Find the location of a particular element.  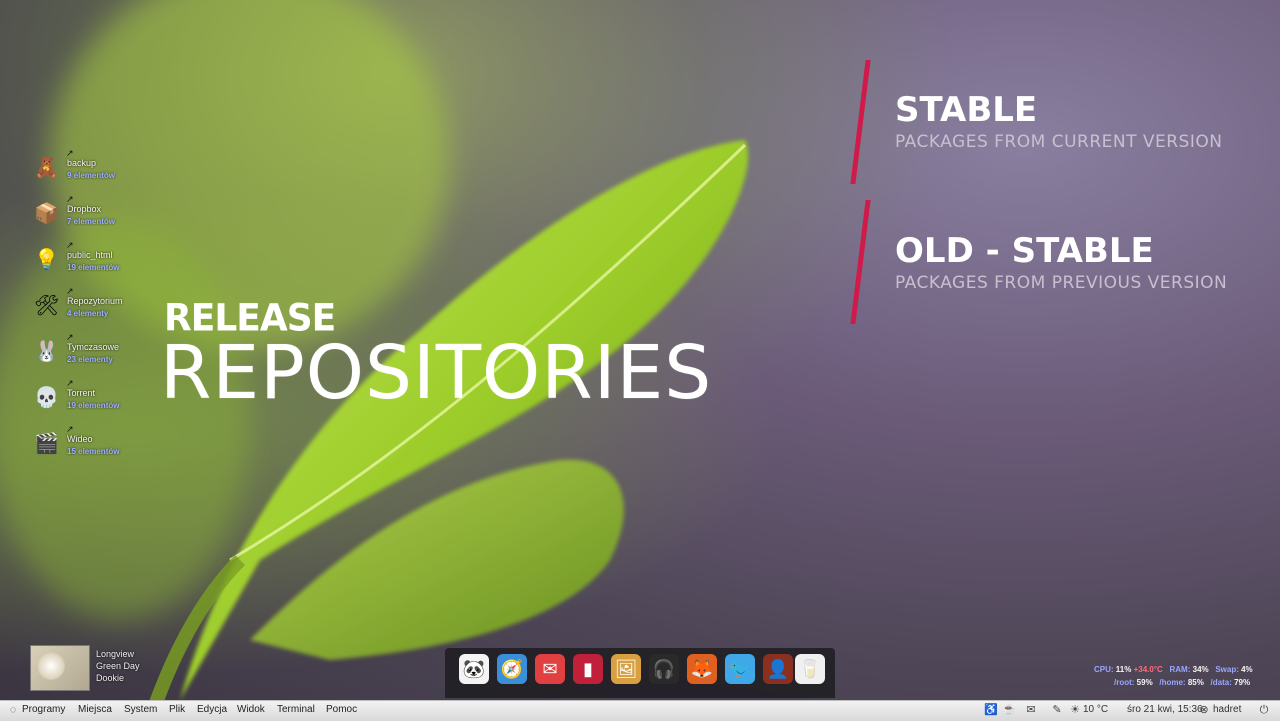

terminal-icon: ▮ is located at coordinates (588, 669).